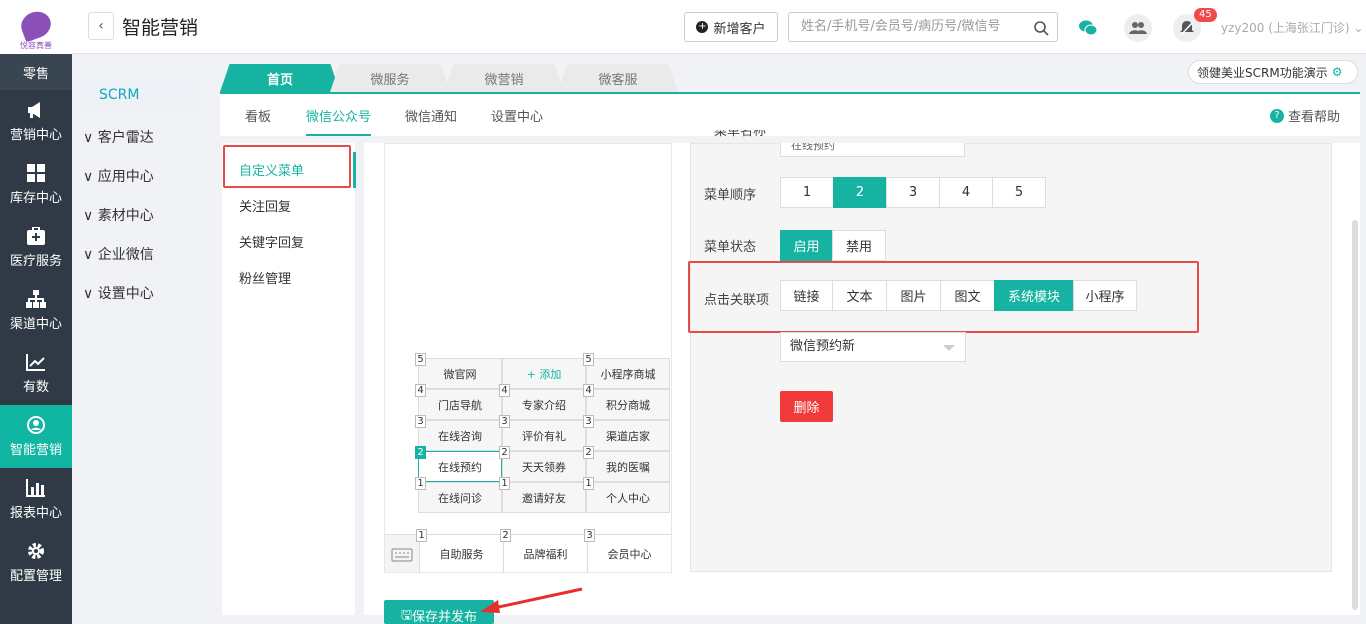 The height and width of the screenshot is (624, 1366). I want to click on gear-icon: ⚙, so click(1337, 72).